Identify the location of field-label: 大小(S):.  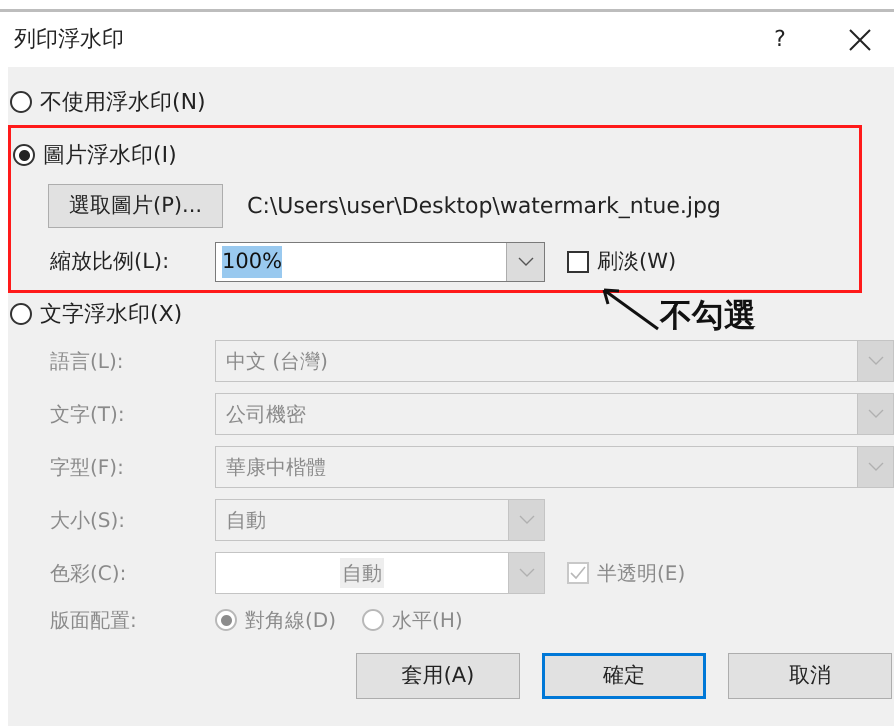
(88, 520).